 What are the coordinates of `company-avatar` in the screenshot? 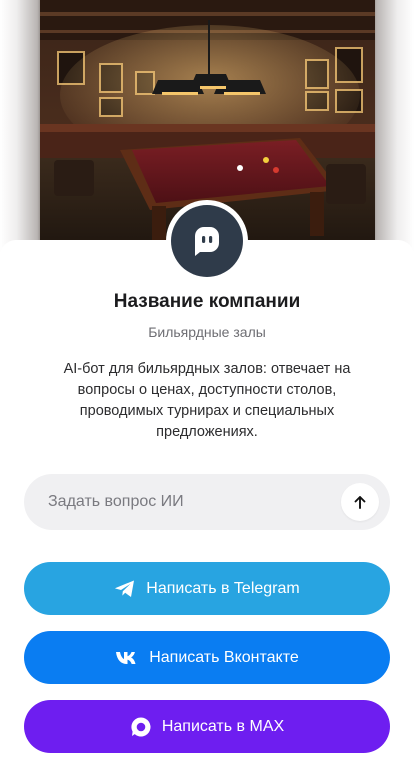 It's located at (207, 241).